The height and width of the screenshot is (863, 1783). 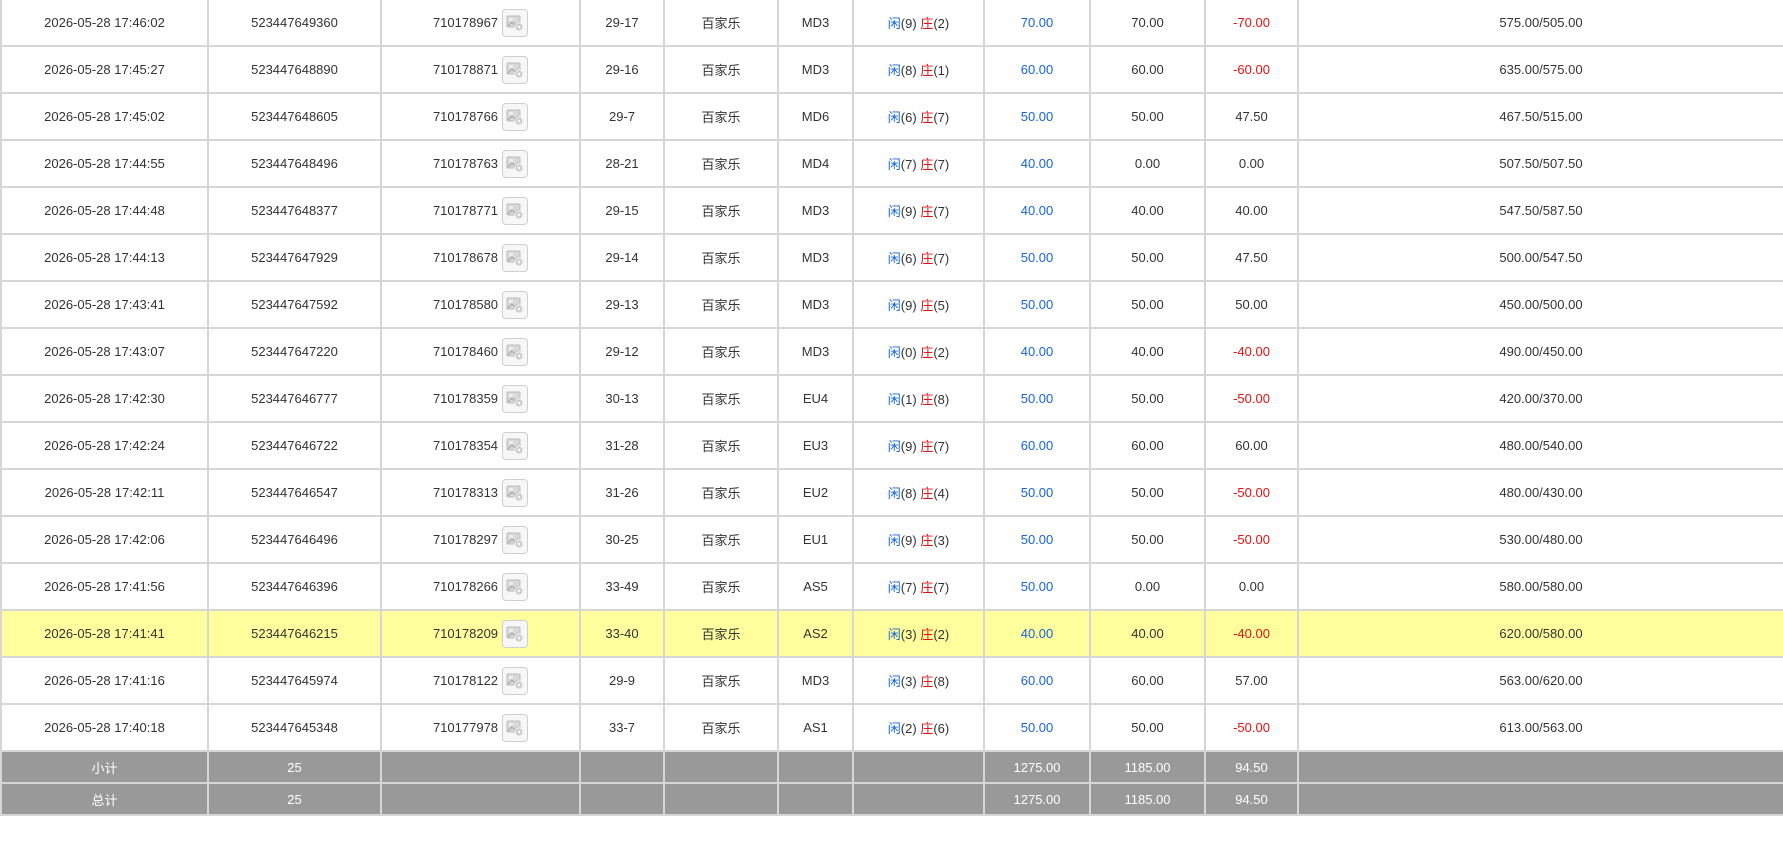 I want to click on order-number: 523447648605, so click(x=294, y=116).